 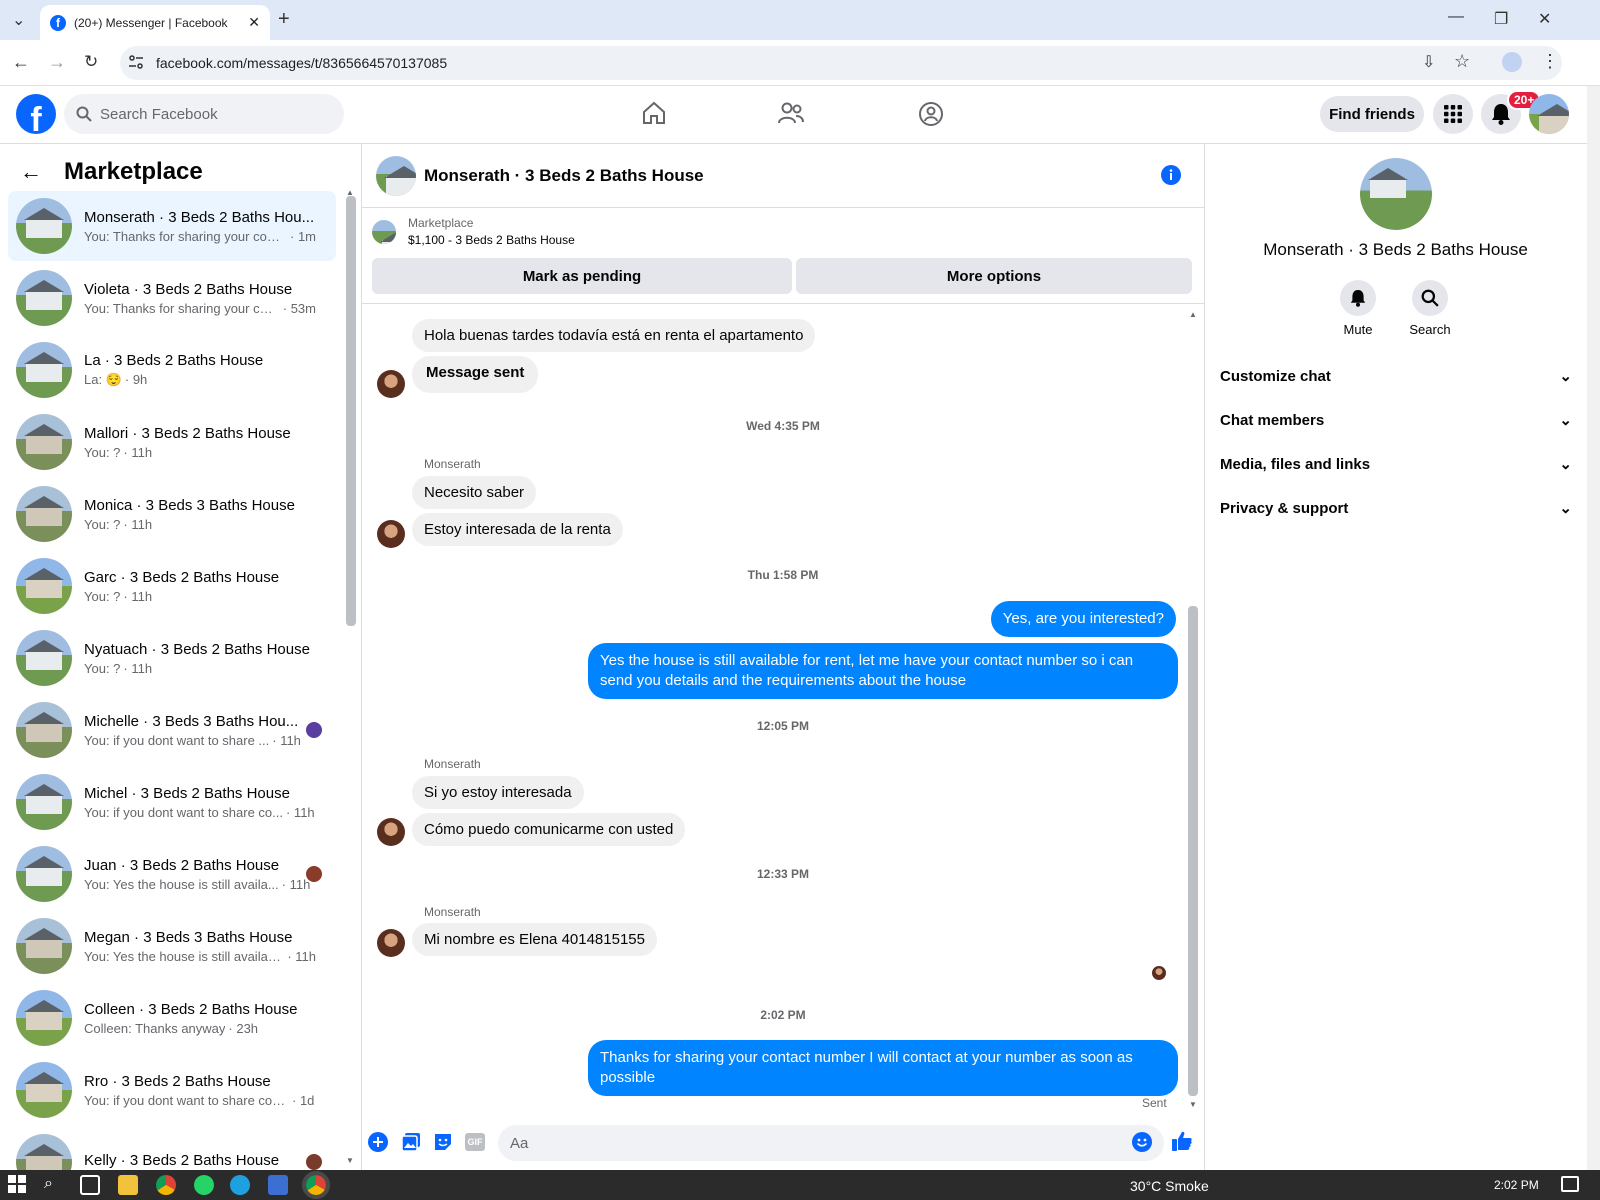 I want to click on chrome-icon, so click(x=166, y=1185).